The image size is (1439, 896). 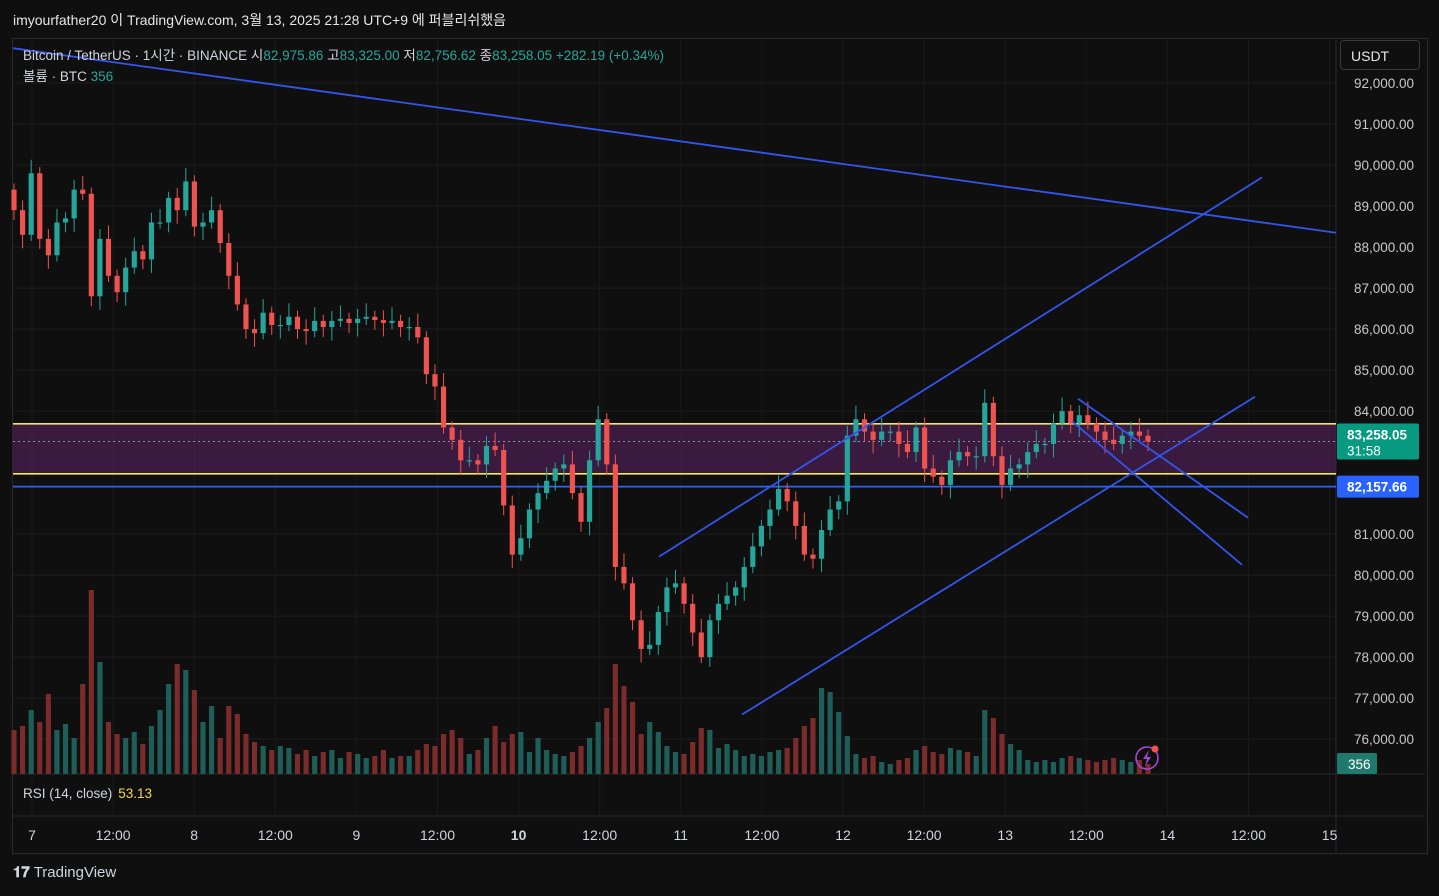 I want to click on last-price-label: 83,258.05, so click(x=1377, y=435).